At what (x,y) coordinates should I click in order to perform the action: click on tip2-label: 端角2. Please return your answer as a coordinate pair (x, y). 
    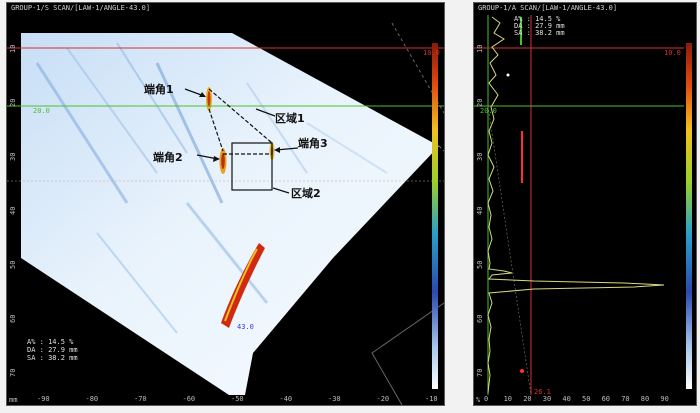
    Looking at the image, I should click on (168, 157).